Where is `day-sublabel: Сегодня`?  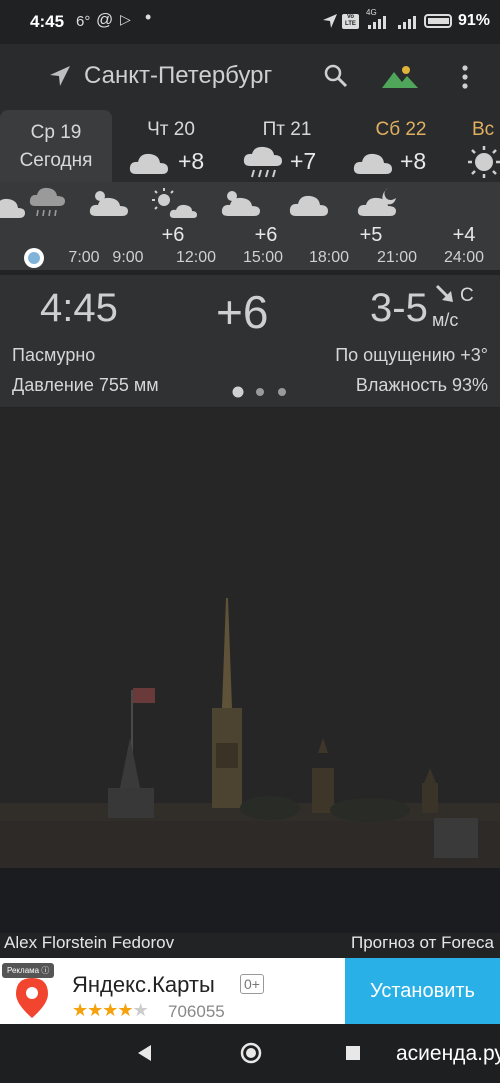
day-sublabel: Сегодня is located at coordinates (56, 160).